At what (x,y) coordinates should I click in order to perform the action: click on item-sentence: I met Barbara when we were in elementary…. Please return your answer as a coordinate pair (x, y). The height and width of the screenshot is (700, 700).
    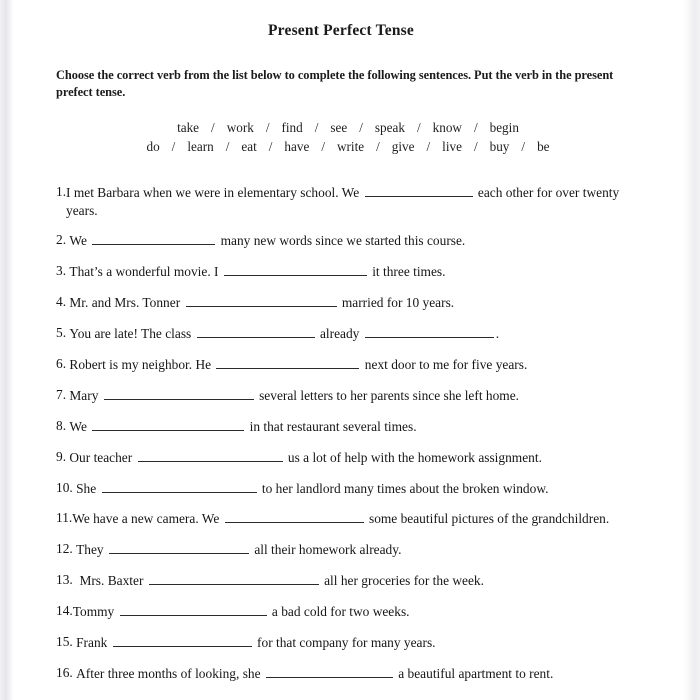
    Looking at the image, I should click on (359, 201).